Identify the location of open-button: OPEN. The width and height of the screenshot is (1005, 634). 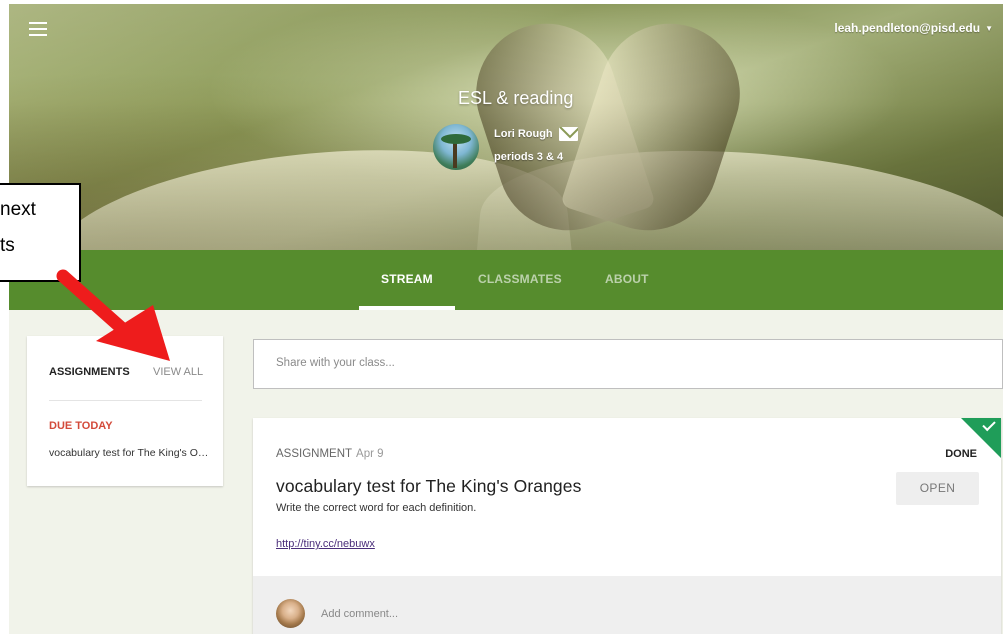
(937, 488).